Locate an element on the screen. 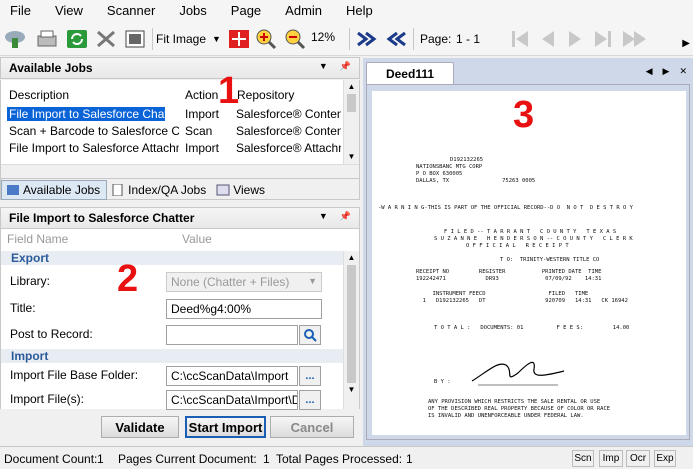  batch-icon is located at coordinates (135, 39).